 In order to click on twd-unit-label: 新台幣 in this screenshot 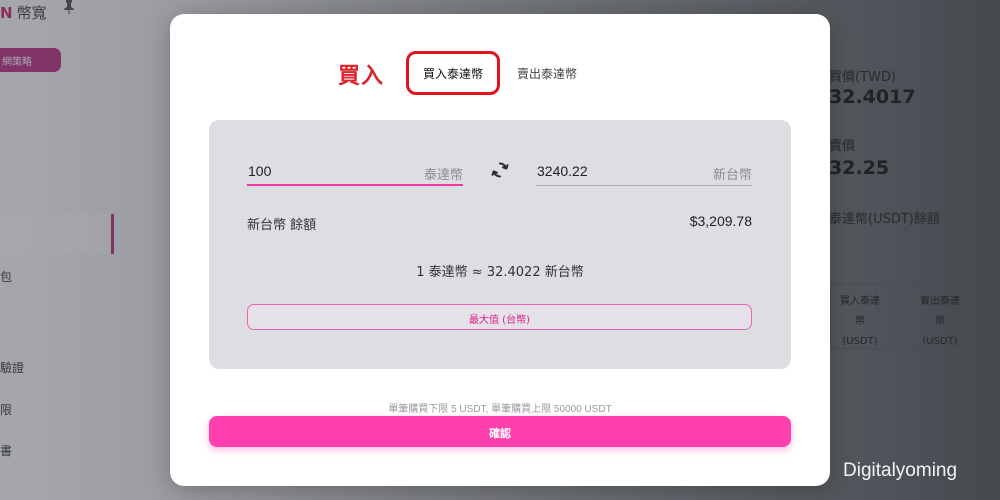, I will do `click(732, 175)`.